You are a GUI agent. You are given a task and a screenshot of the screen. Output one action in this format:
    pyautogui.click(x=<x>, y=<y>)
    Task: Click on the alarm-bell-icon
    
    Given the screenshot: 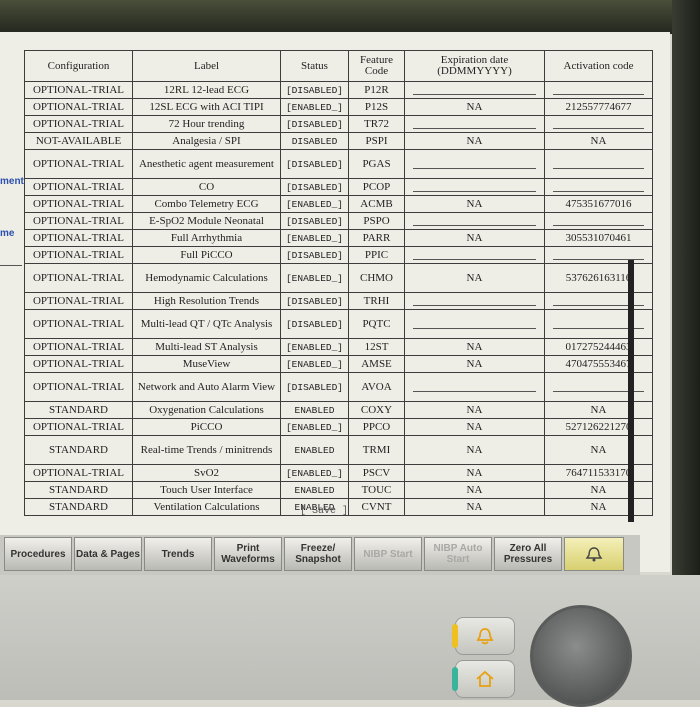 What is the action you would take?
    pyautogui.click(x=485, y=636)
    